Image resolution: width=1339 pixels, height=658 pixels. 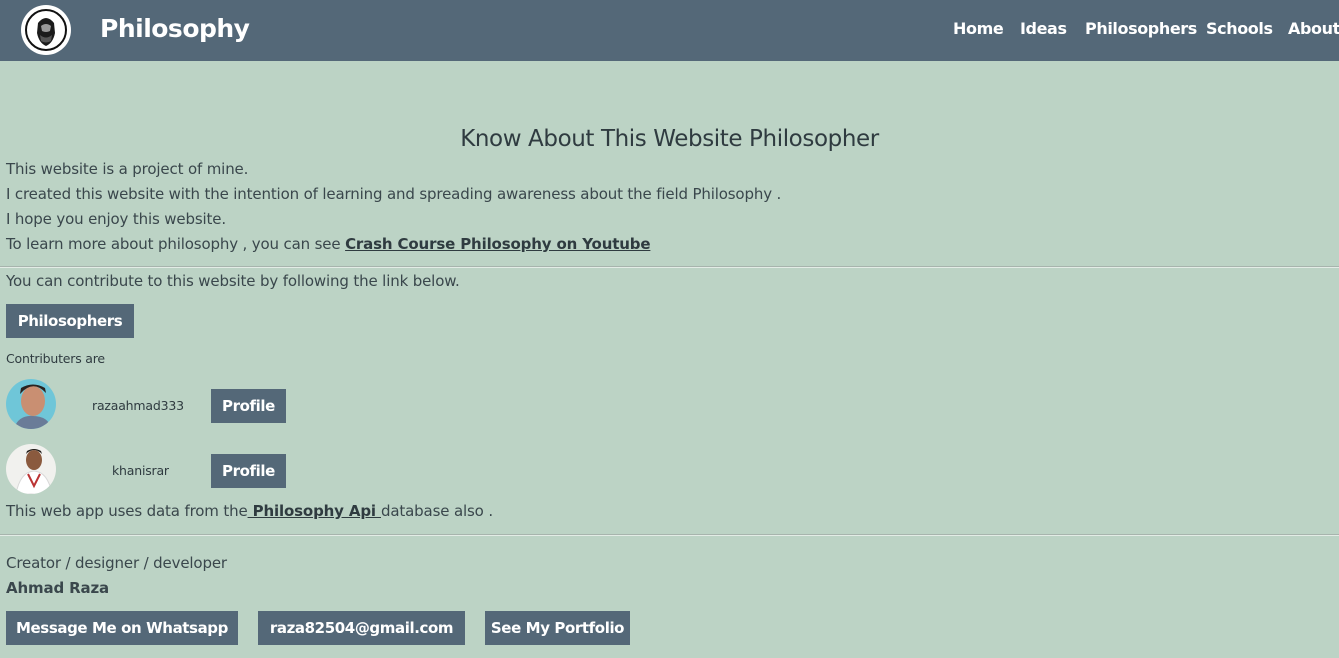 I want to click on site-brand: Philosophy, so click(x=175, y=28).